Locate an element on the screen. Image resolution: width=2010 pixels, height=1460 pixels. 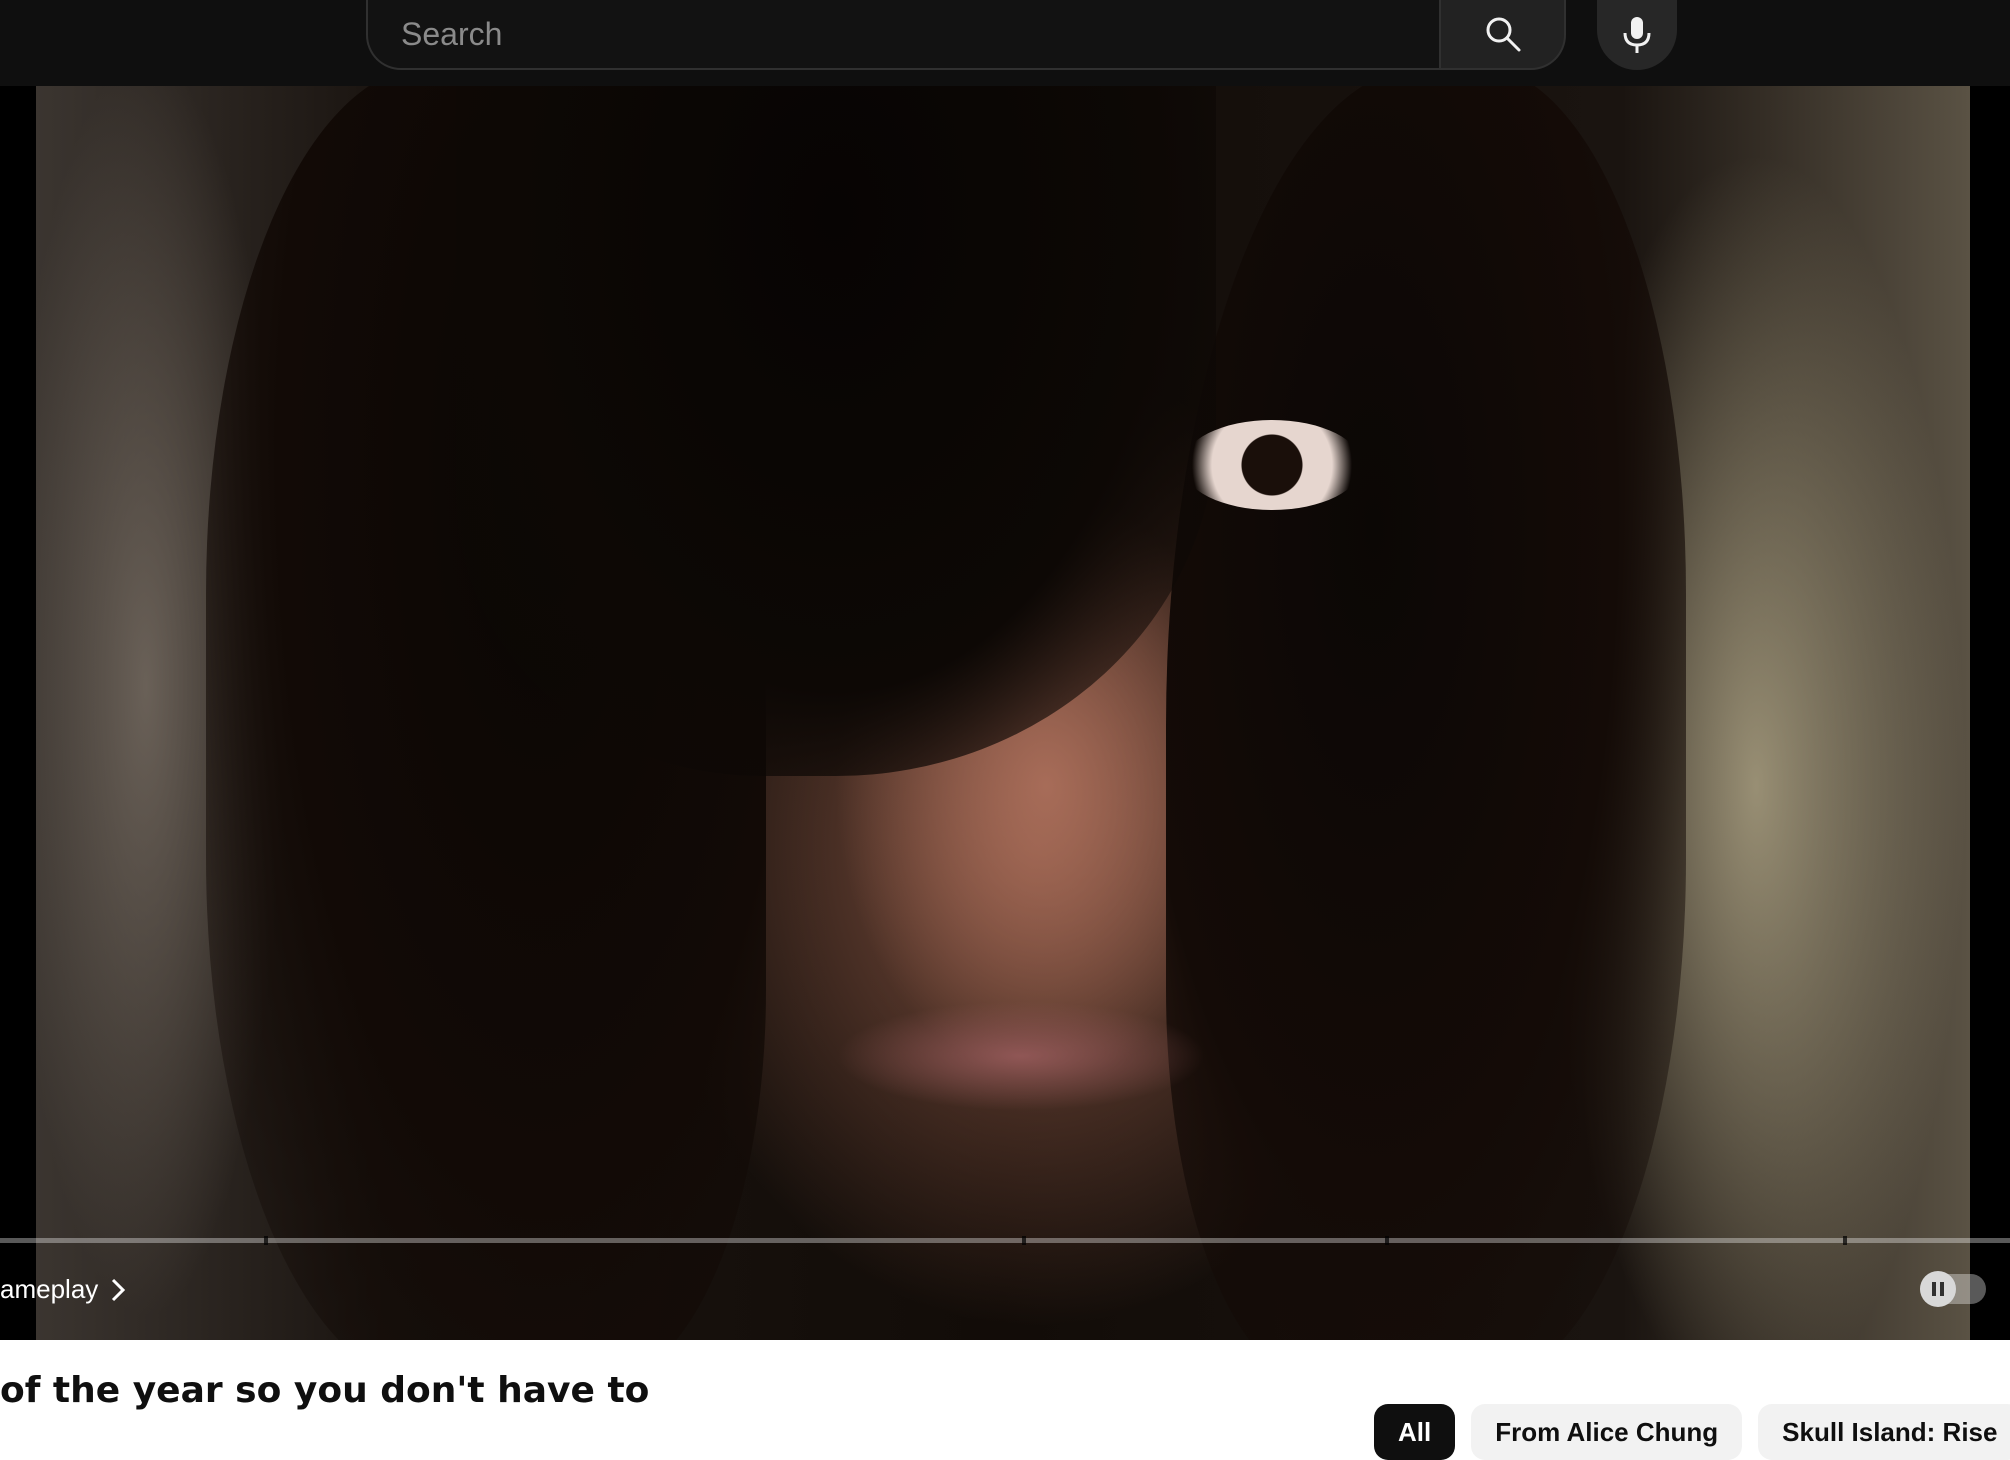
search-icon is located at coordinates (1503, 34).